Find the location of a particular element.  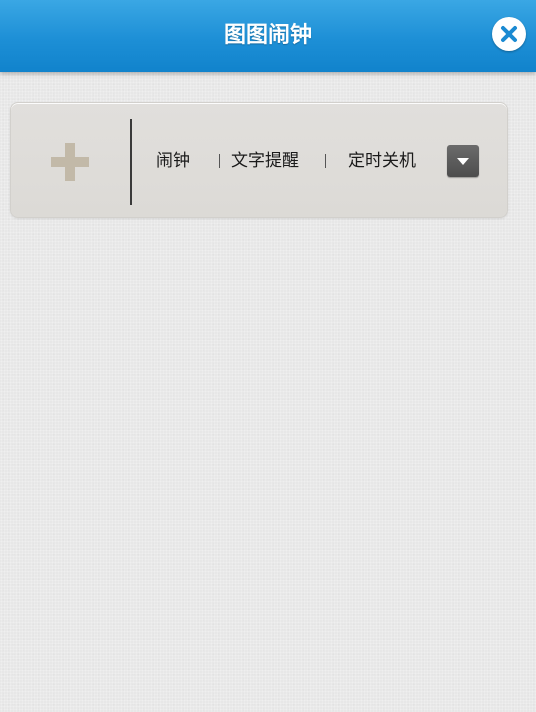

option-text-reminder: 文字提醒 is located at coordinates (265, 161).